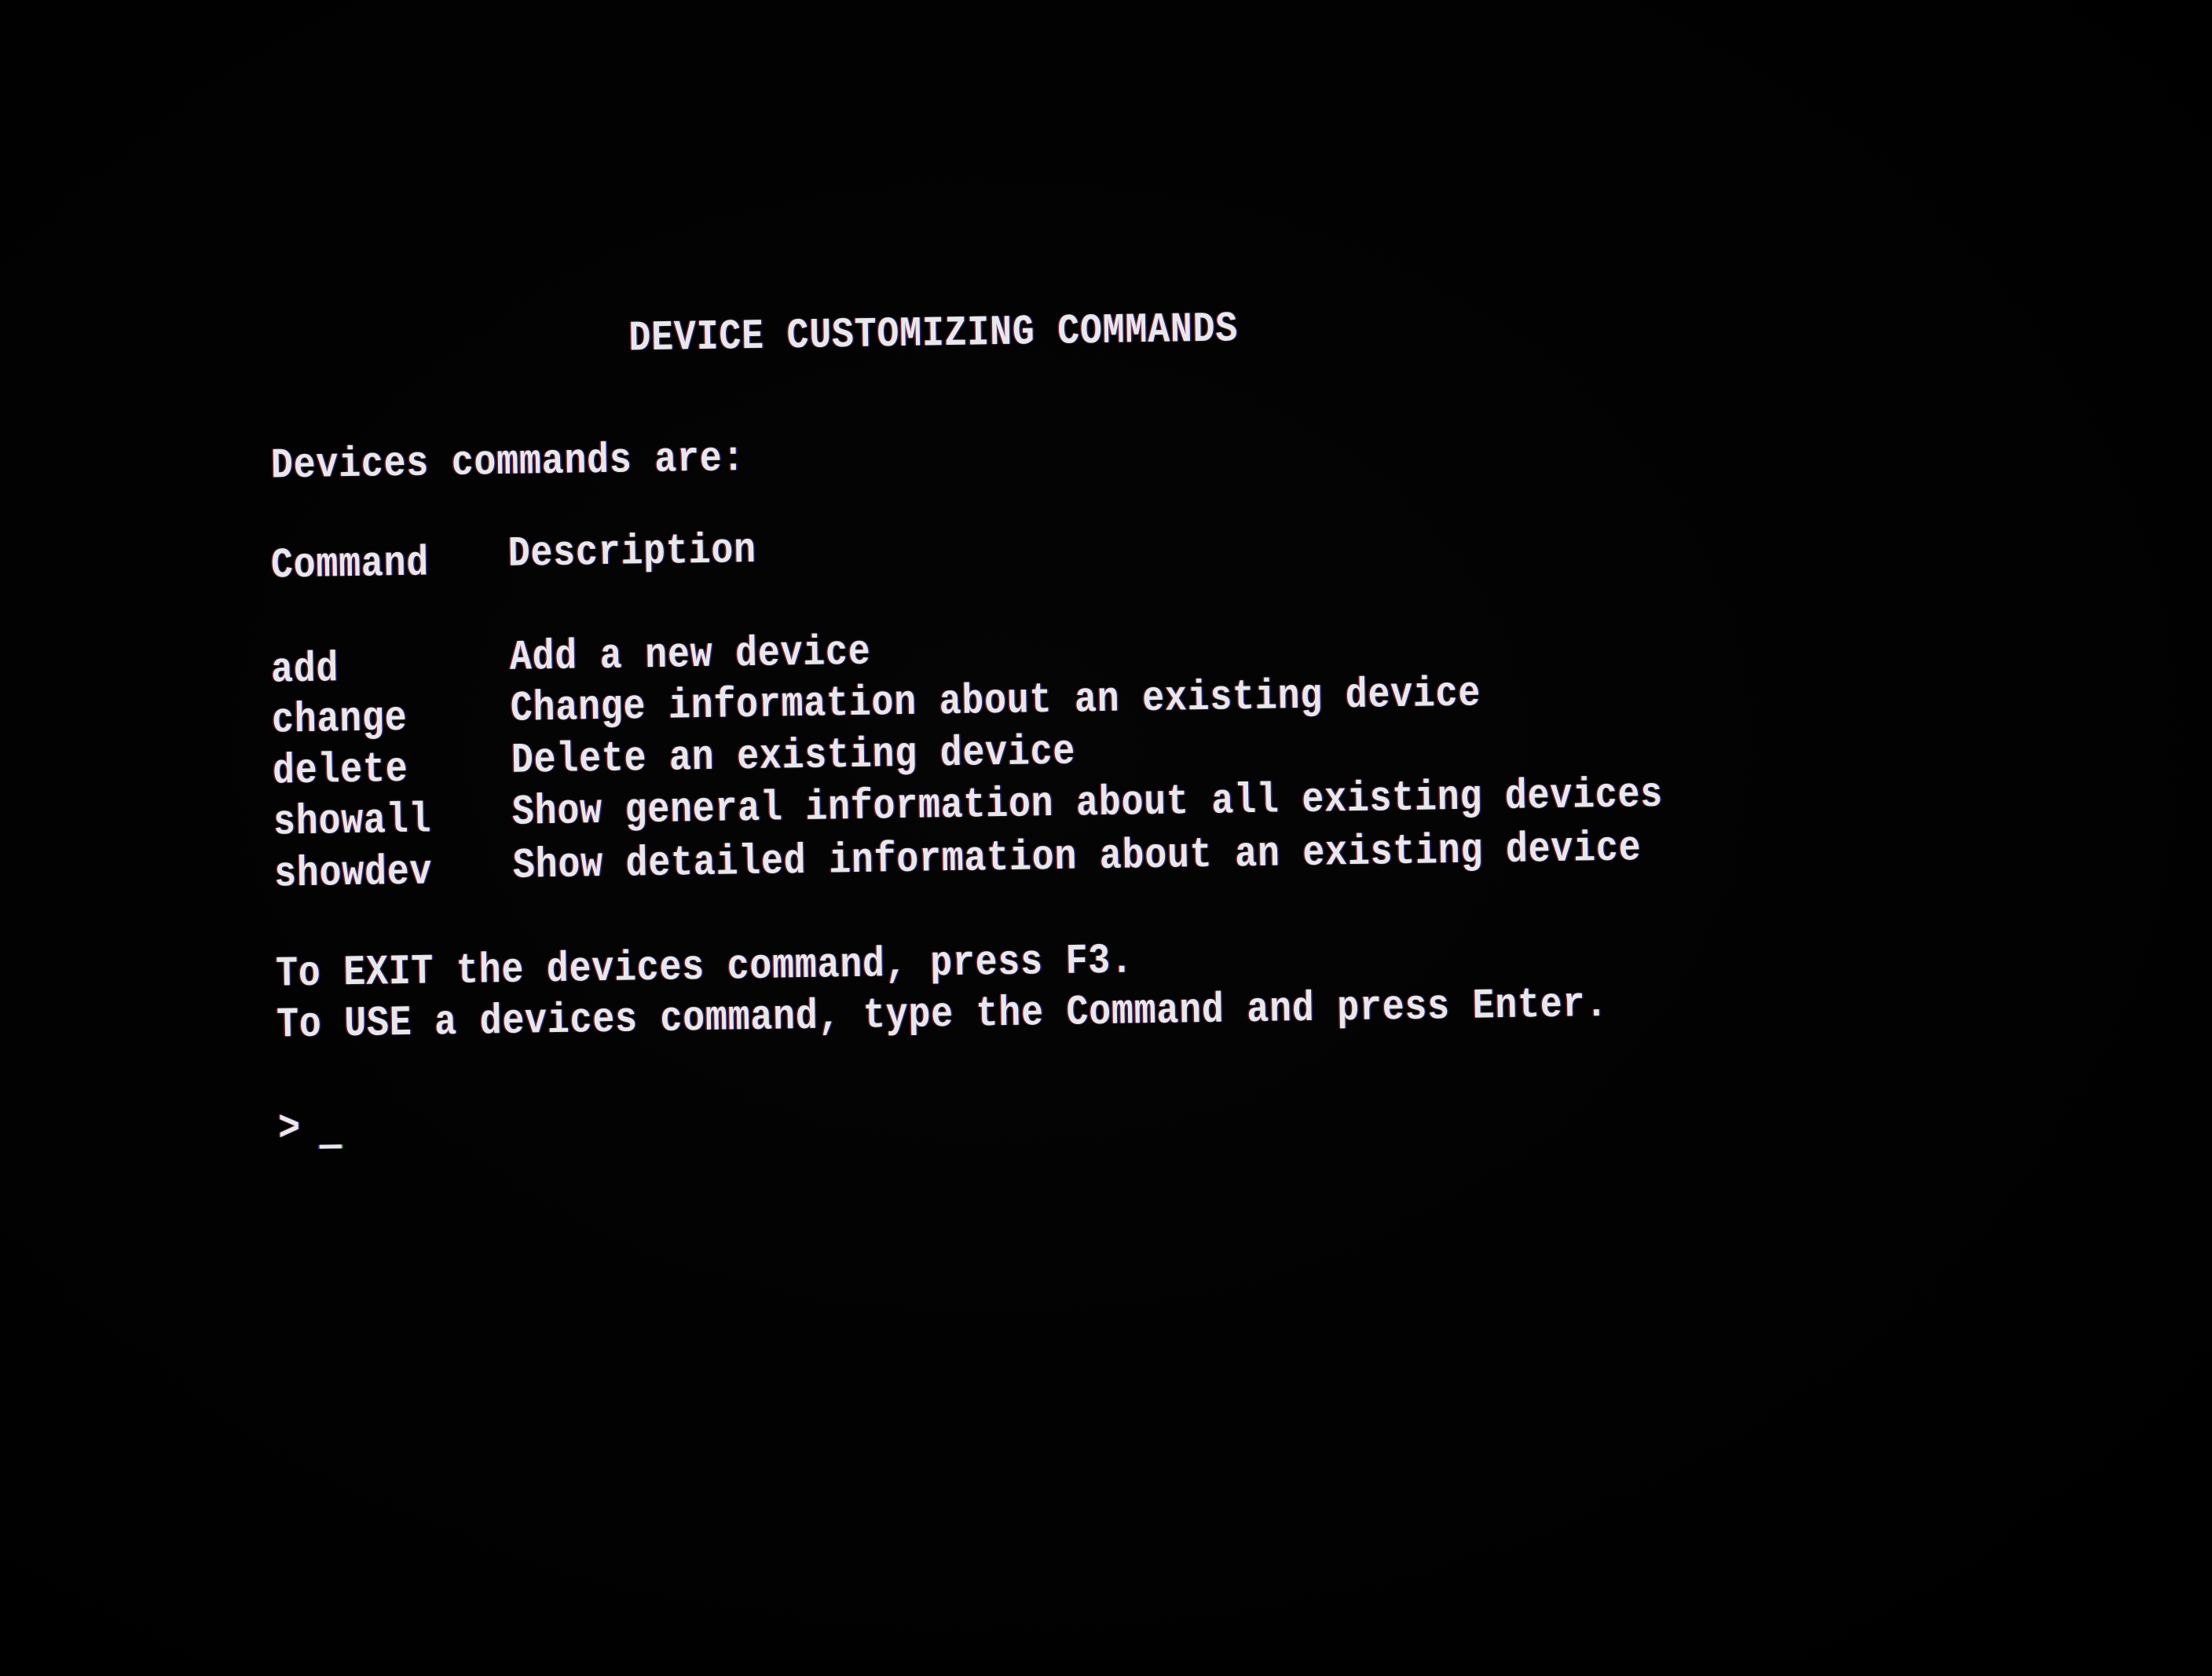  What do you see at coordinates (350, 565) in the screenshot?
I see `column-header-command: Command` at bounding box center [350, 565].